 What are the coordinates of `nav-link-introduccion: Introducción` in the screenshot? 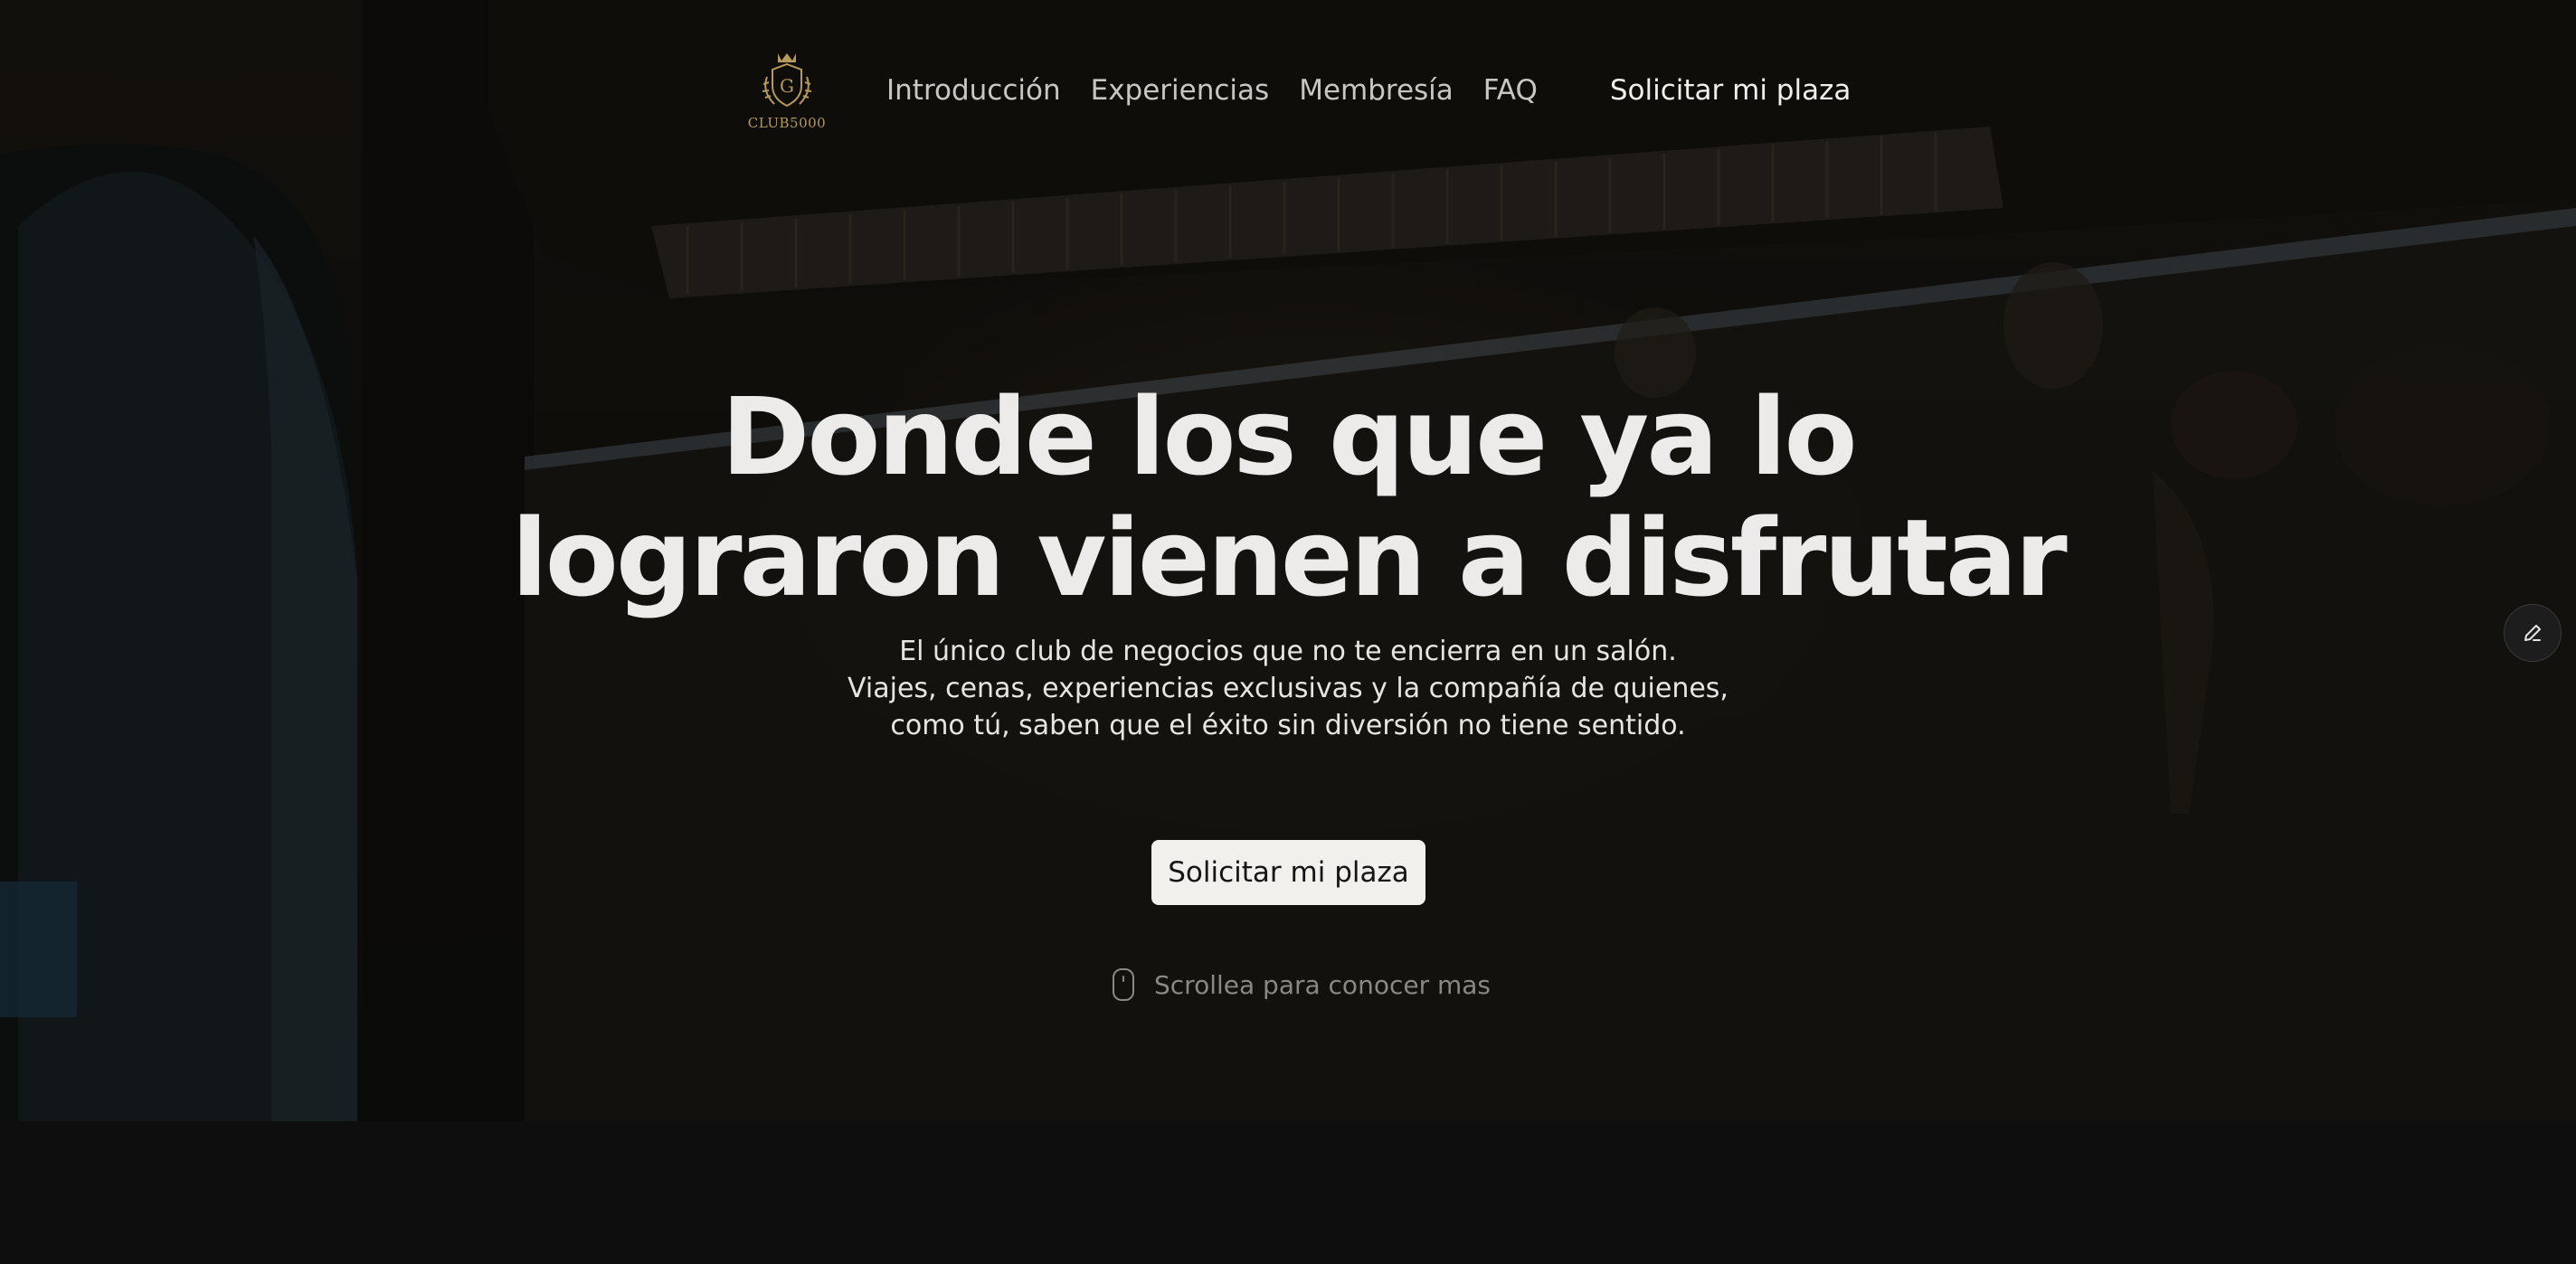 It's located at (974, 90).